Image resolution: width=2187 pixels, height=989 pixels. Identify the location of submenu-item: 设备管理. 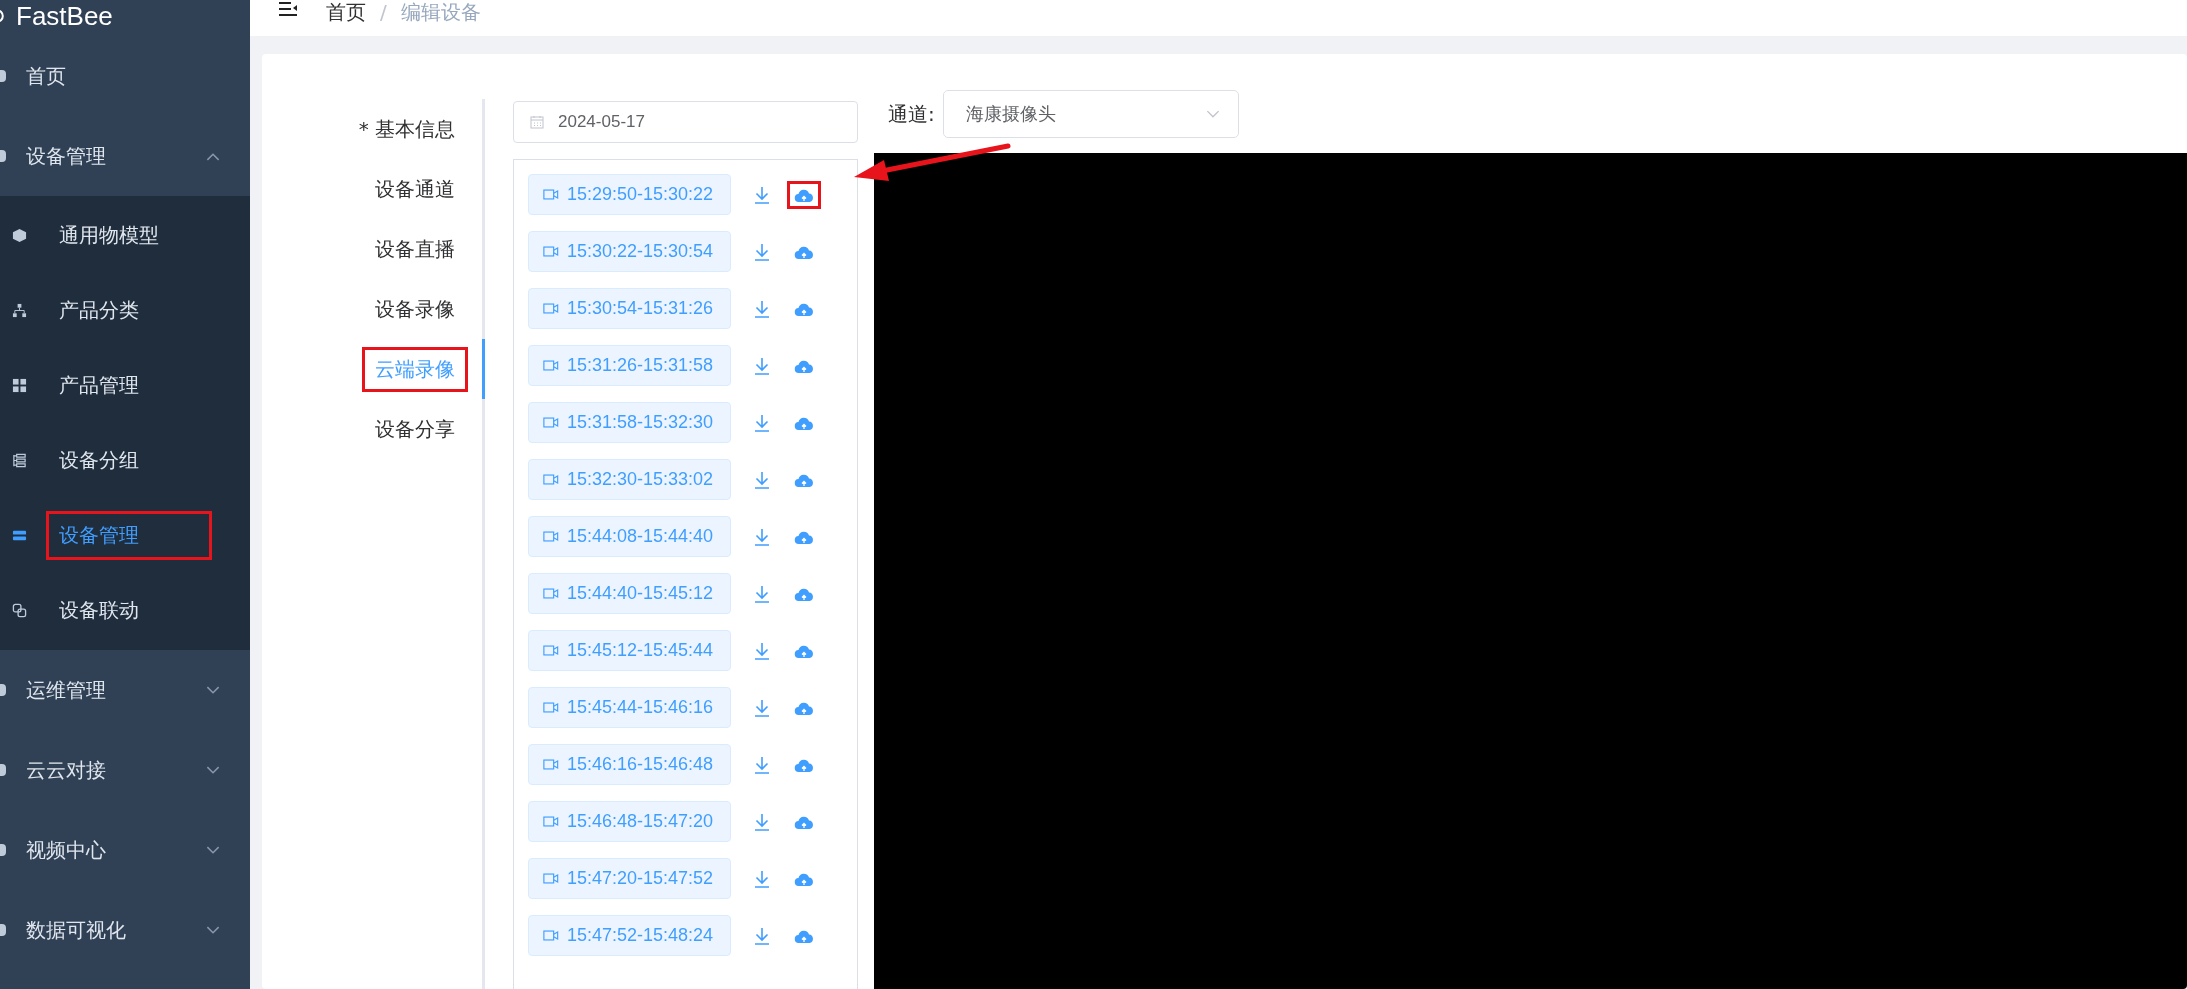
(125, 535).